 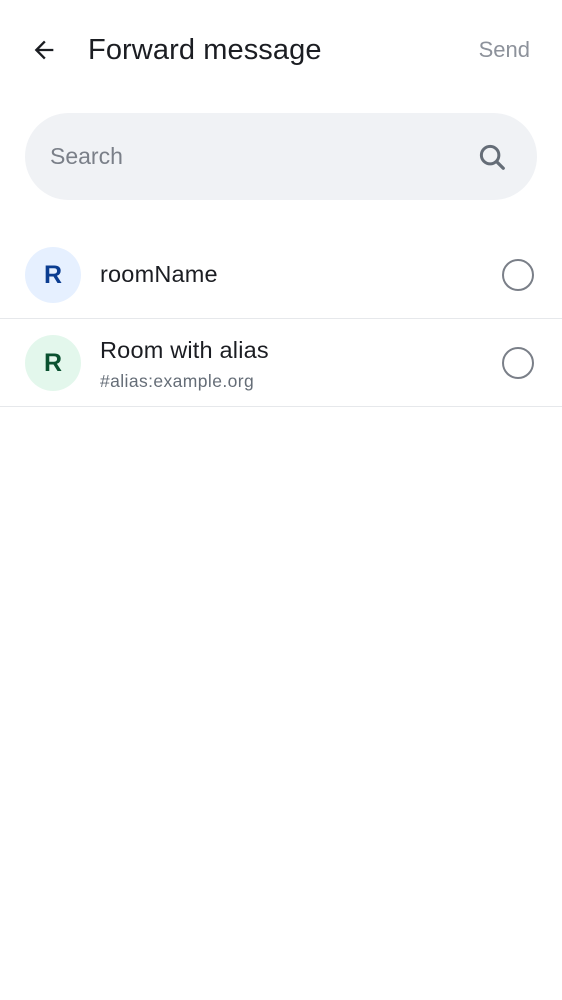 What do you see at coordinates (177, 381) in the screenshot?
I see `room-alias: #alias:example.org` at bounding box center [177, 381].